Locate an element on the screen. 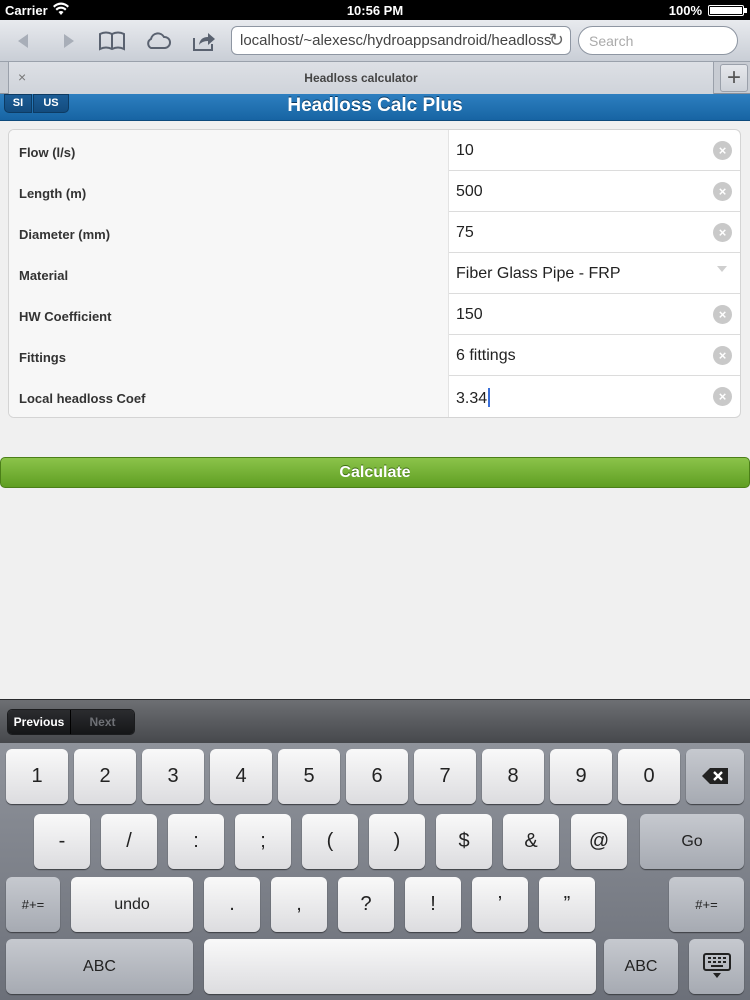 The width and height of the screenshot is (750, 1000). key-6: 6 is located at coordinates (377, 776).